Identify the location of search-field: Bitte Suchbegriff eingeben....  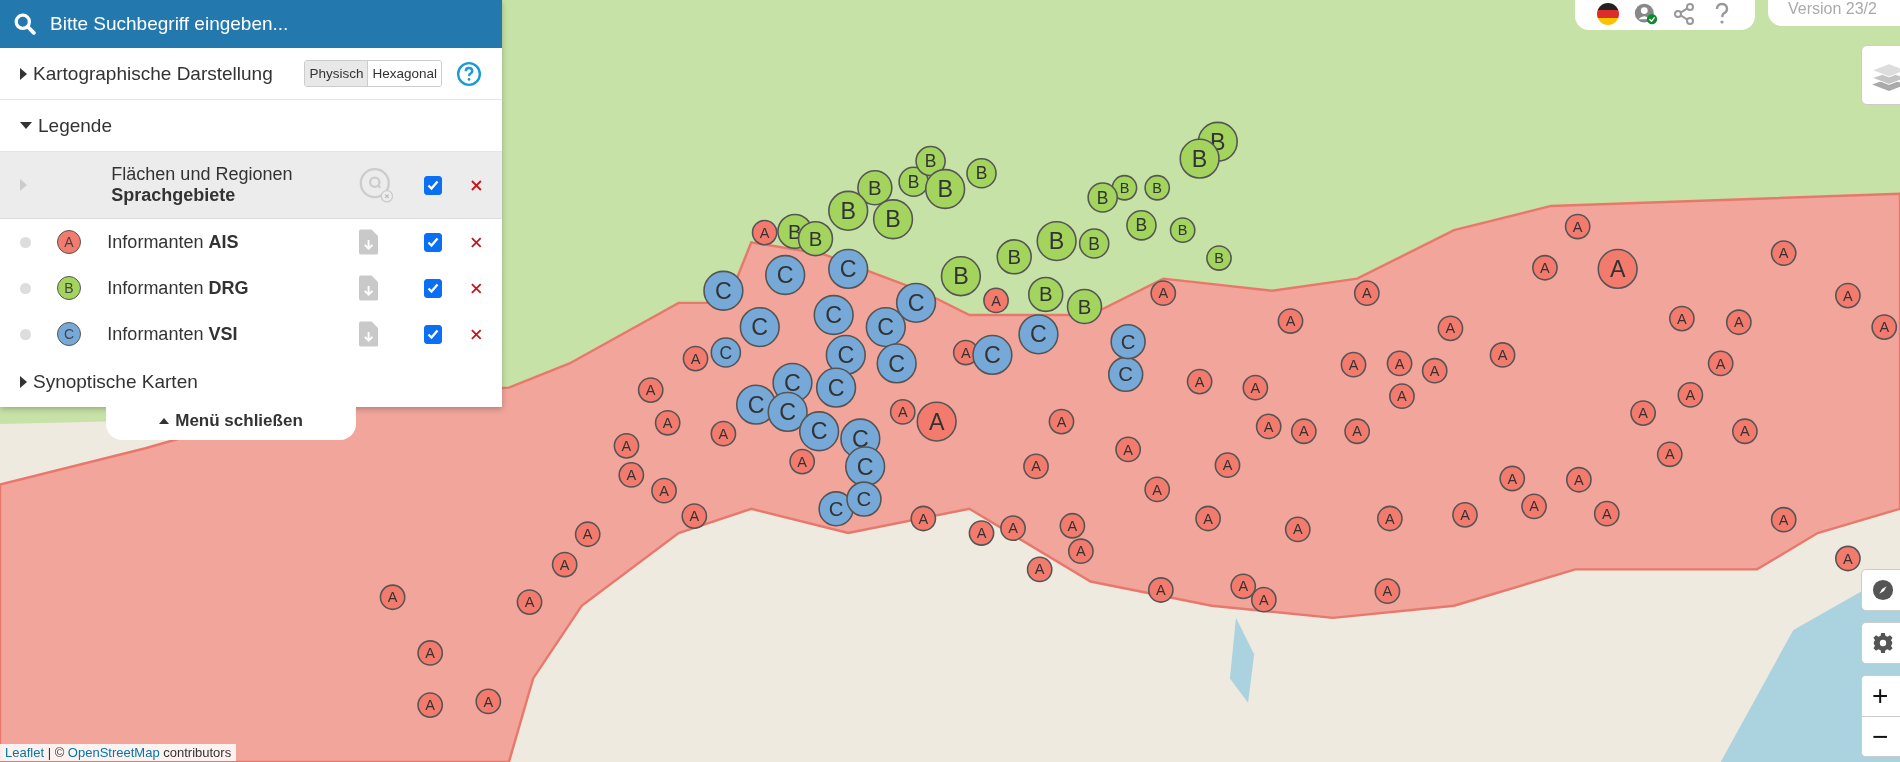
(251, 24).